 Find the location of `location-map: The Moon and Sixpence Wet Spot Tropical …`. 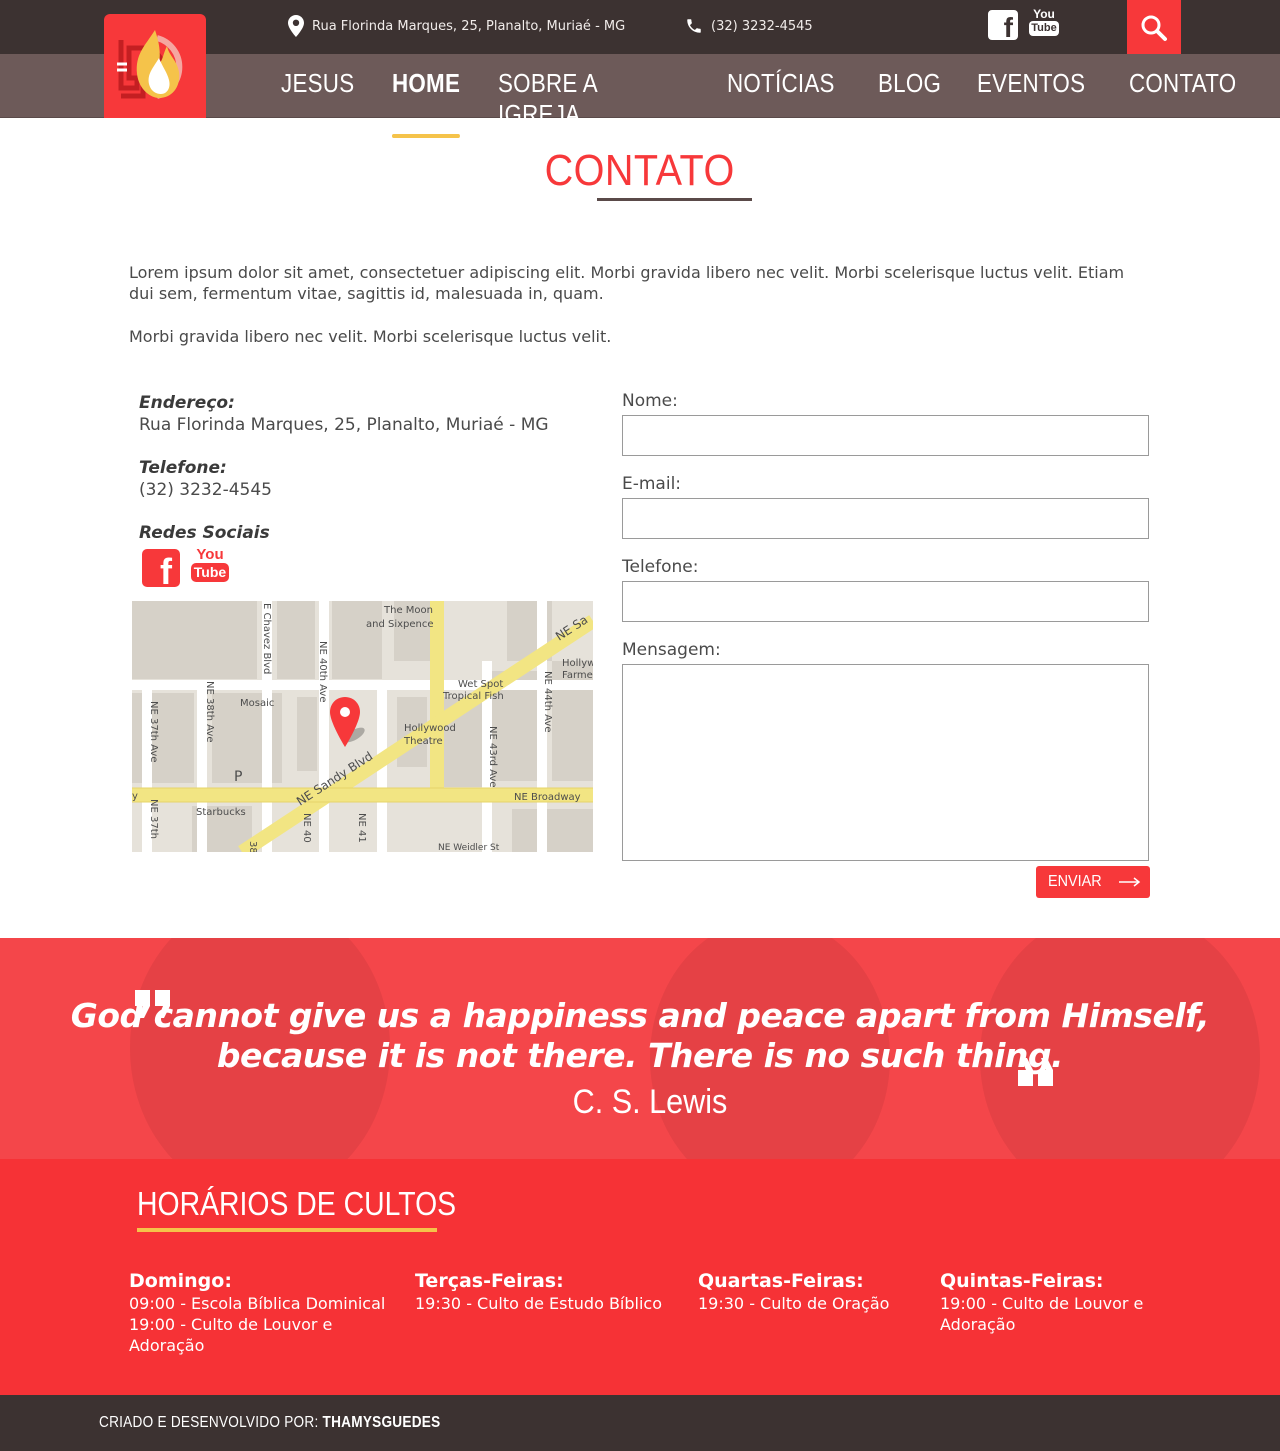

location-map: The Moon and Sixpence Wet Spot Tropical … is located at coordinates (362, 726).